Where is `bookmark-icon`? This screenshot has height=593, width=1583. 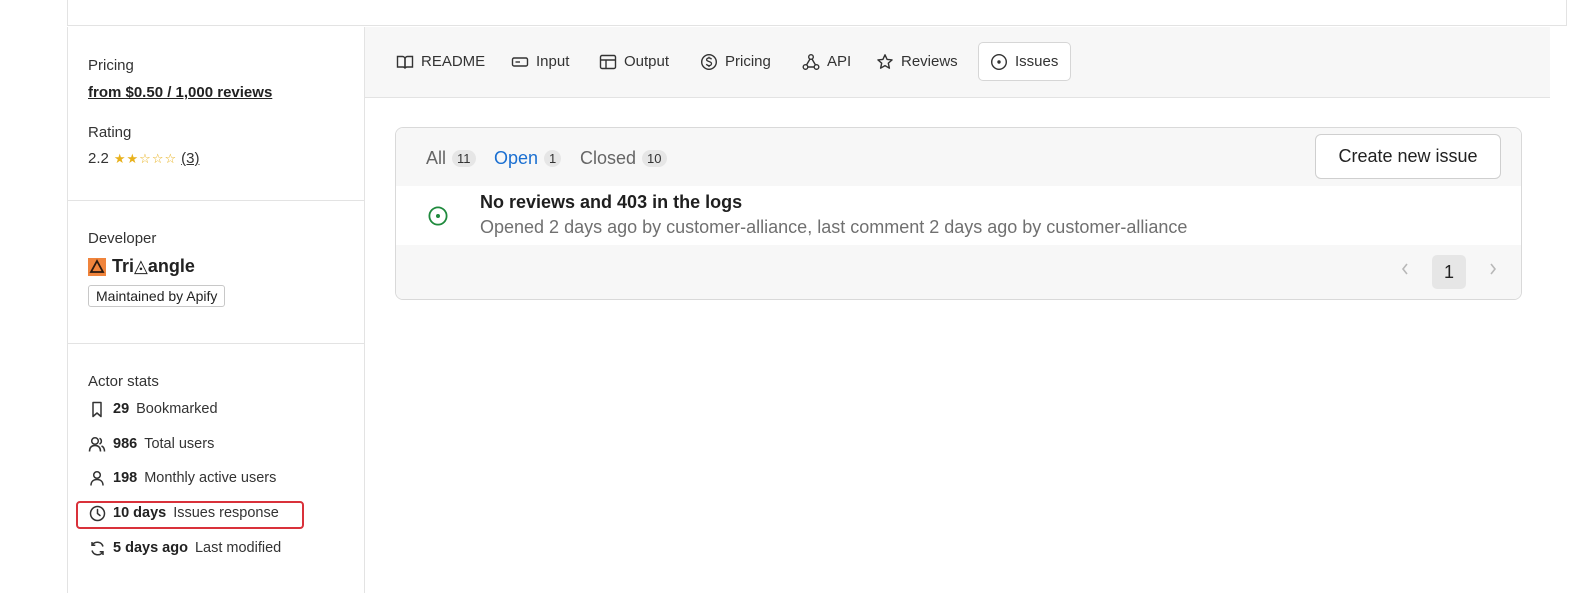 bookmark-icon is located at coordinates (97, 409).